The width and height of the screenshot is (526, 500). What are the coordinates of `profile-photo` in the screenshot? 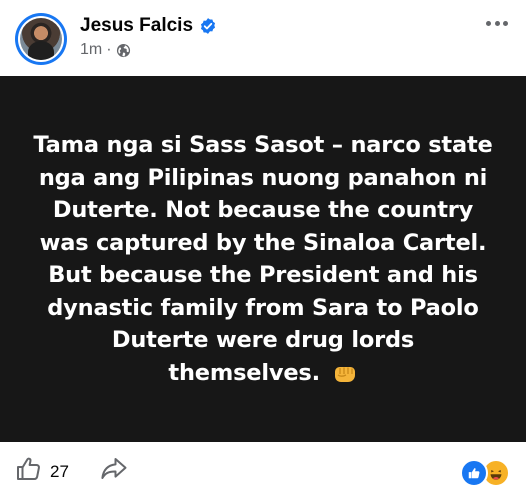 It's located at (41, 39).